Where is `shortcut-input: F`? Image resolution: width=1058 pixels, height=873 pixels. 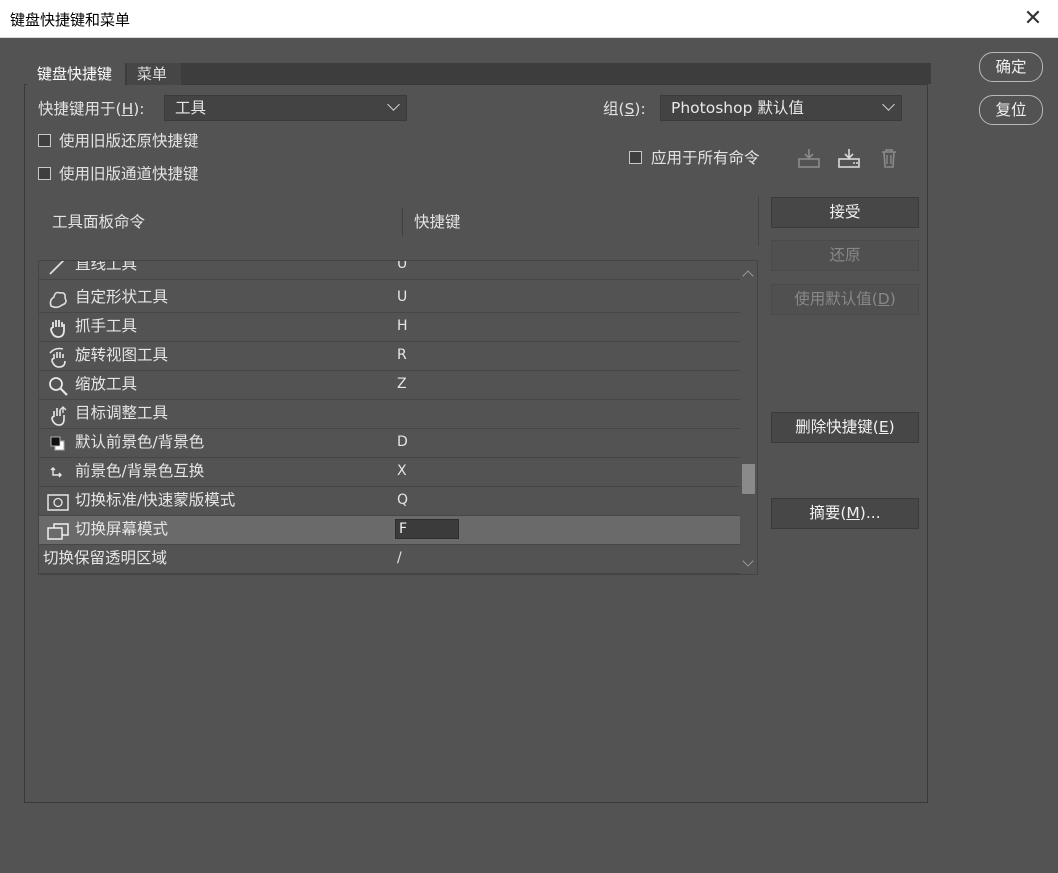
shortcut-input: F is located at coordinates (427, 529).